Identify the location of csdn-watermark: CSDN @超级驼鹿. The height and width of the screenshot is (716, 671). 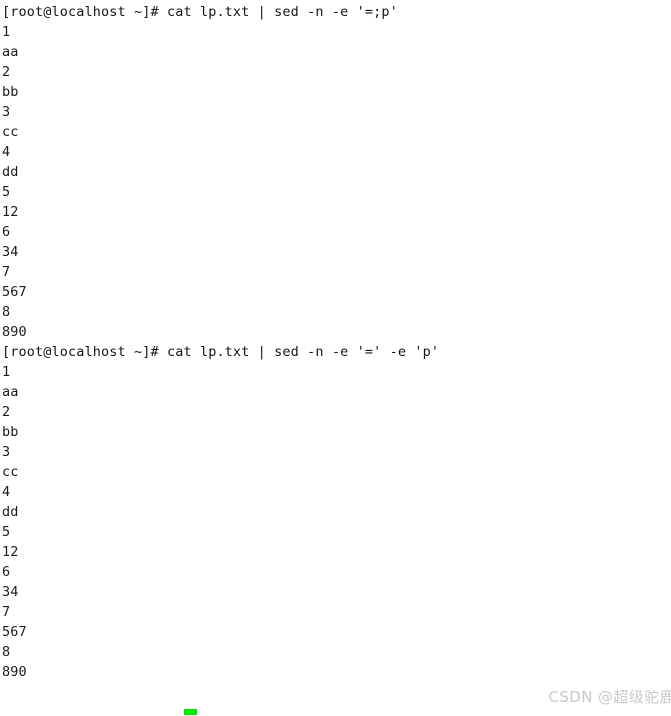
(609, 697).